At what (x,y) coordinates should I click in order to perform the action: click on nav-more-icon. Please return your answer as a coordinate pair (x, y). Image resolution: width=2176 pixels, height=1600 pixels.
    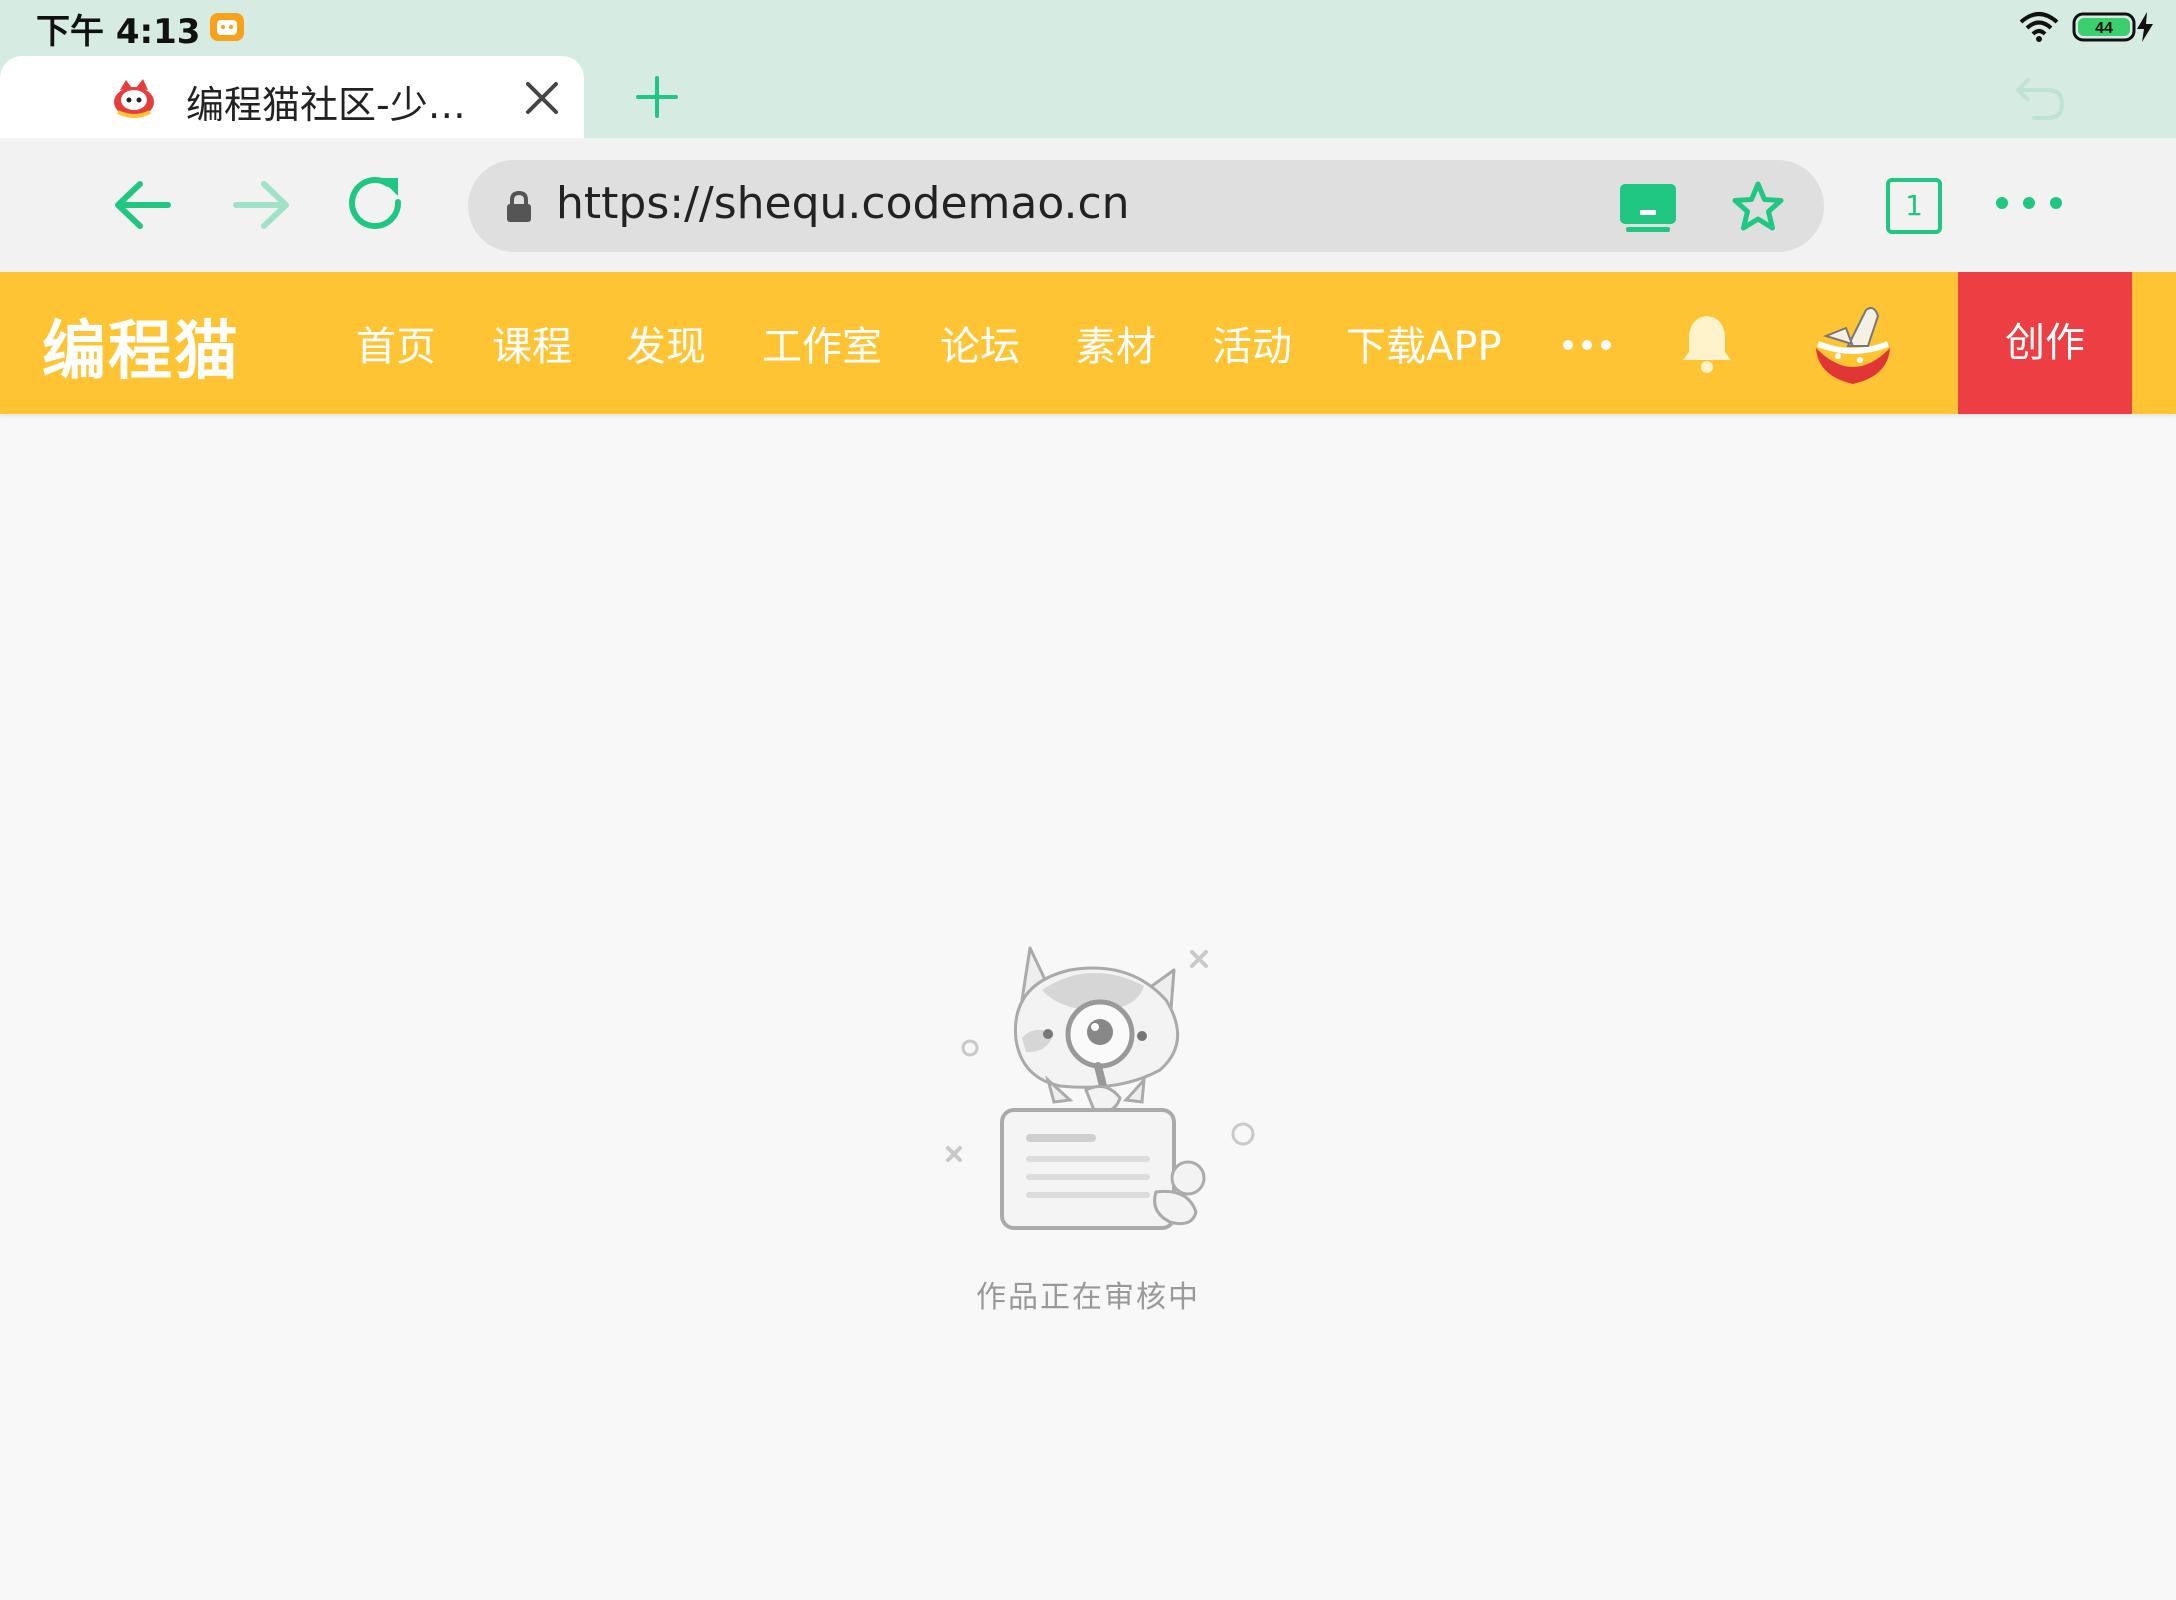
    Looking at the image, I should click on (1587, 345).